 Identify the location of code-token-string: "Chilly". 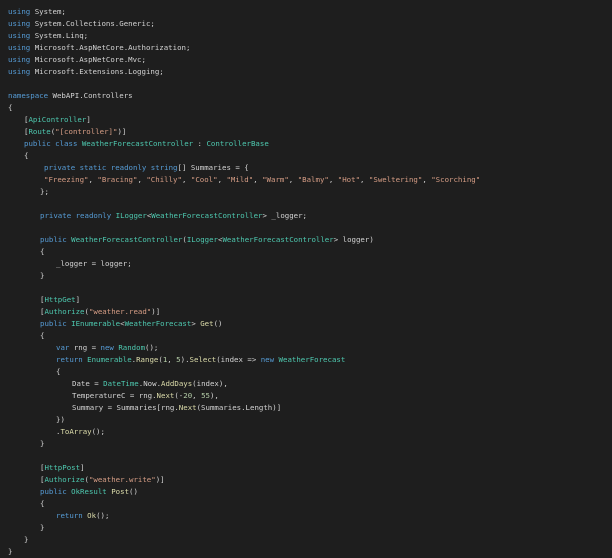
(164, 179).